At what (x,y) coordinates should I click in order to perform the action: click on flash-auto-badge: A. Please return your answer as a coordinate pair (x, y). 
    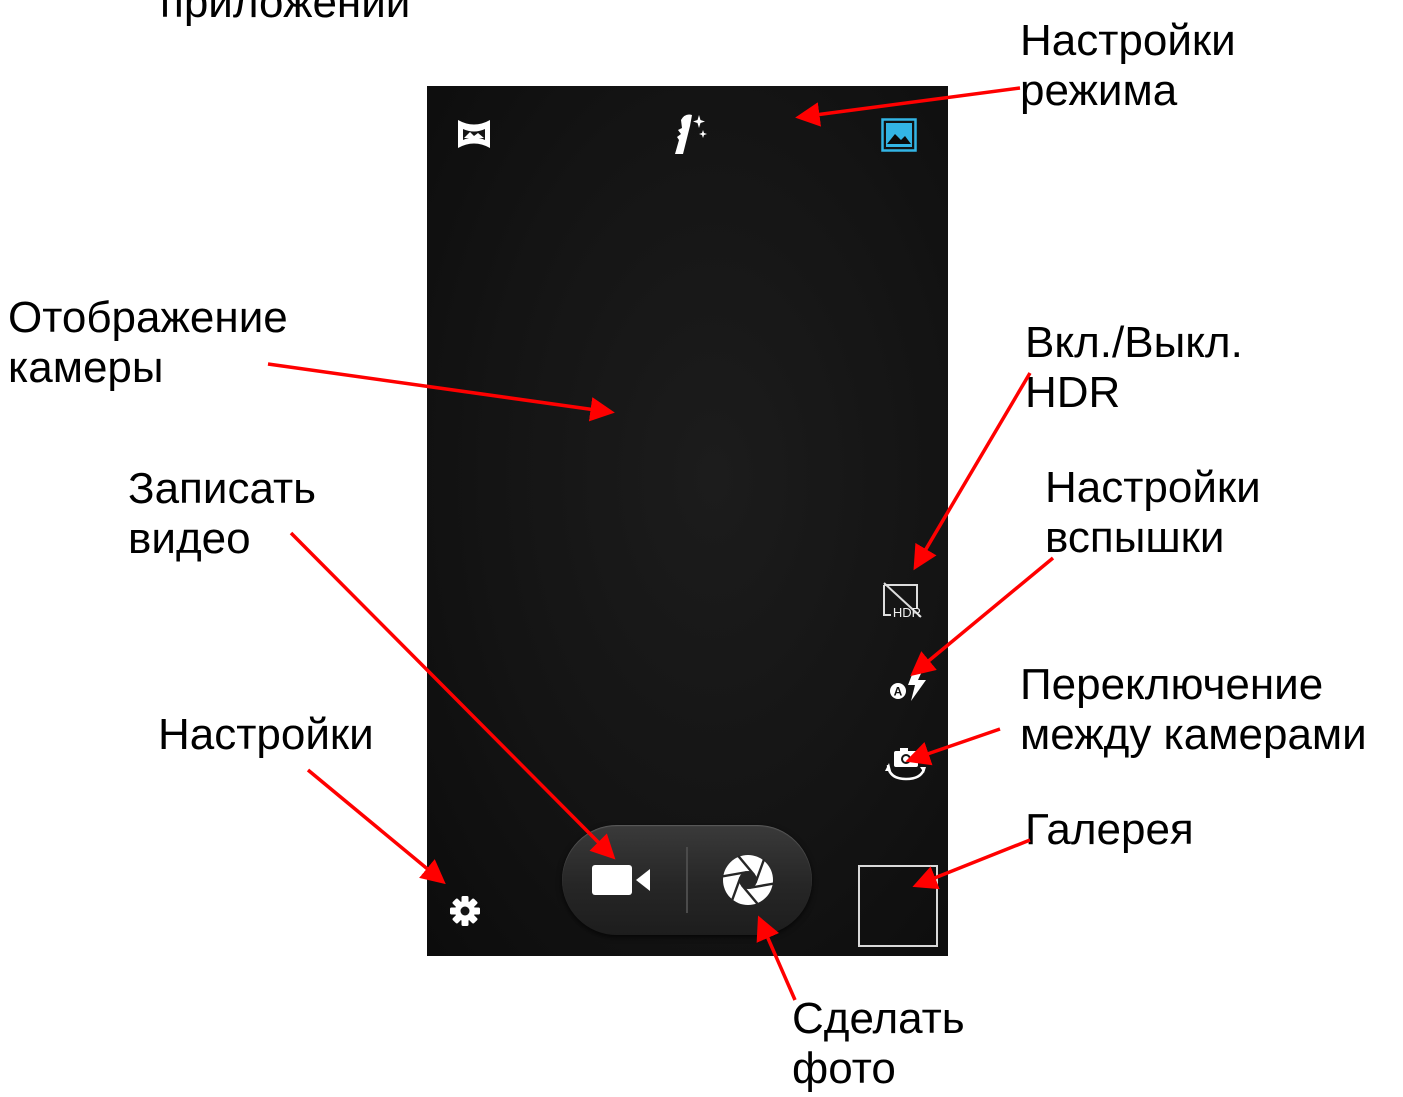
    Looking at the image, I should click on (898, 692).